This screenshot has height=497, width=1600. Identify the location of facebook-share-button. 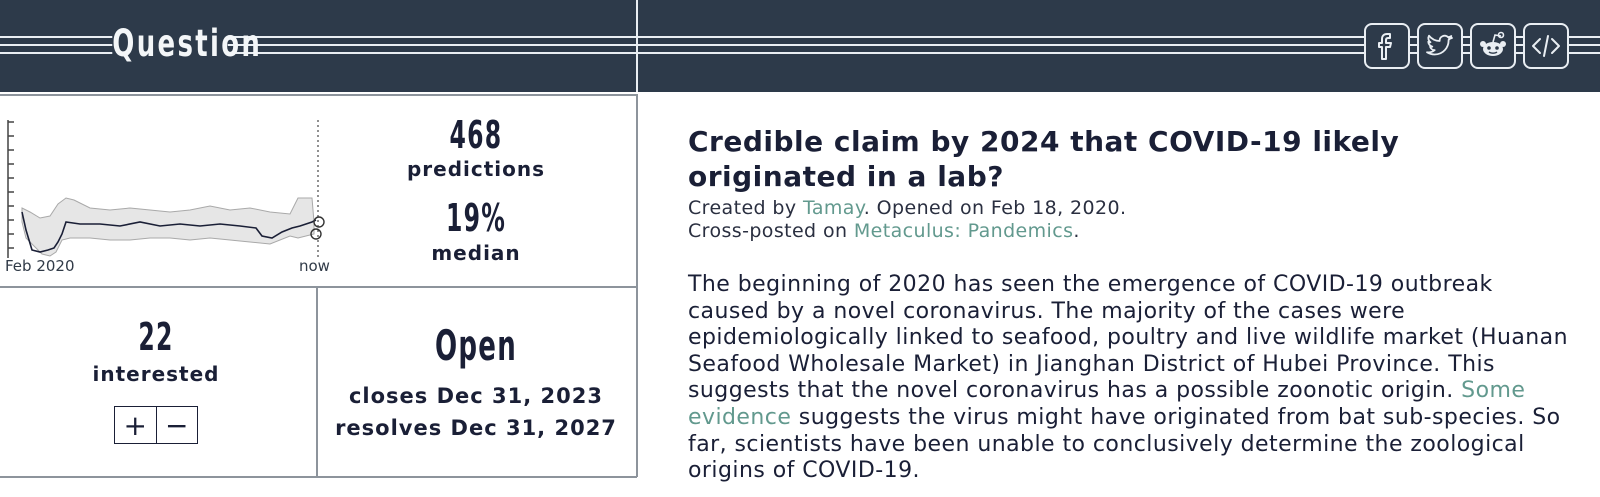
(1387, 46).